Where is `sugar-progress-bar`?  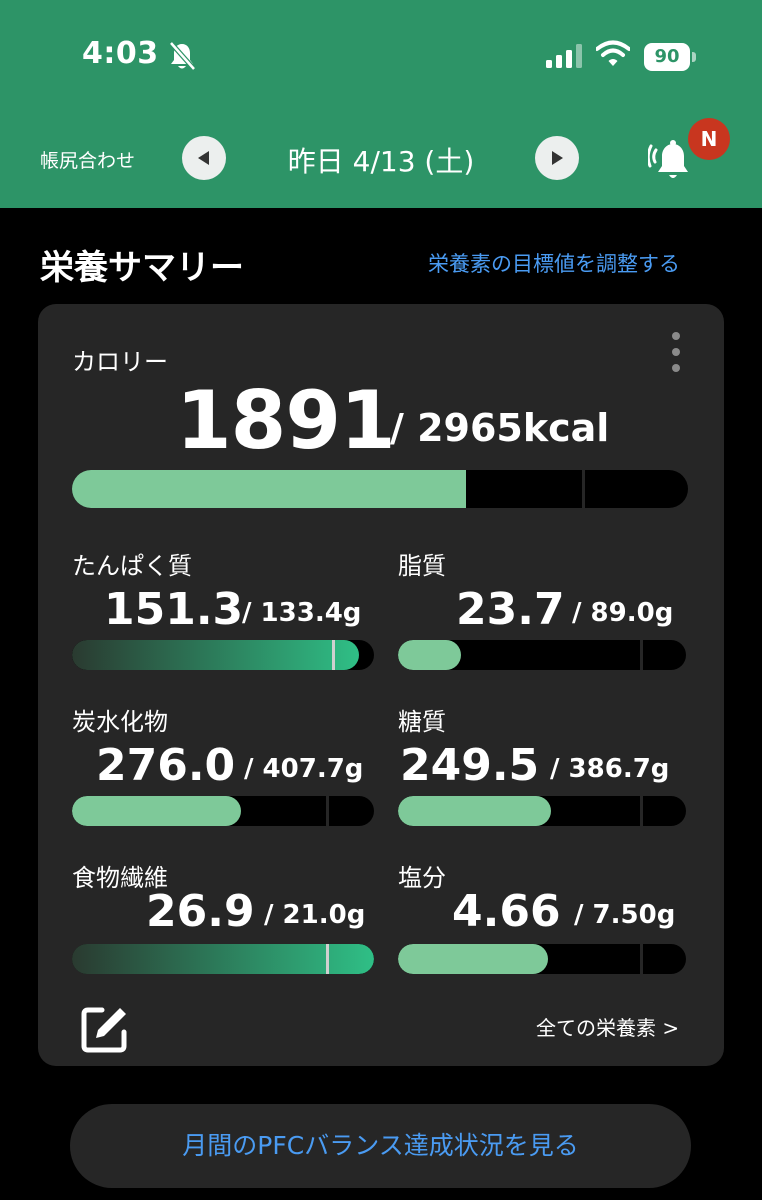
sugar-progress-bar is located at coordinates (542, 811).